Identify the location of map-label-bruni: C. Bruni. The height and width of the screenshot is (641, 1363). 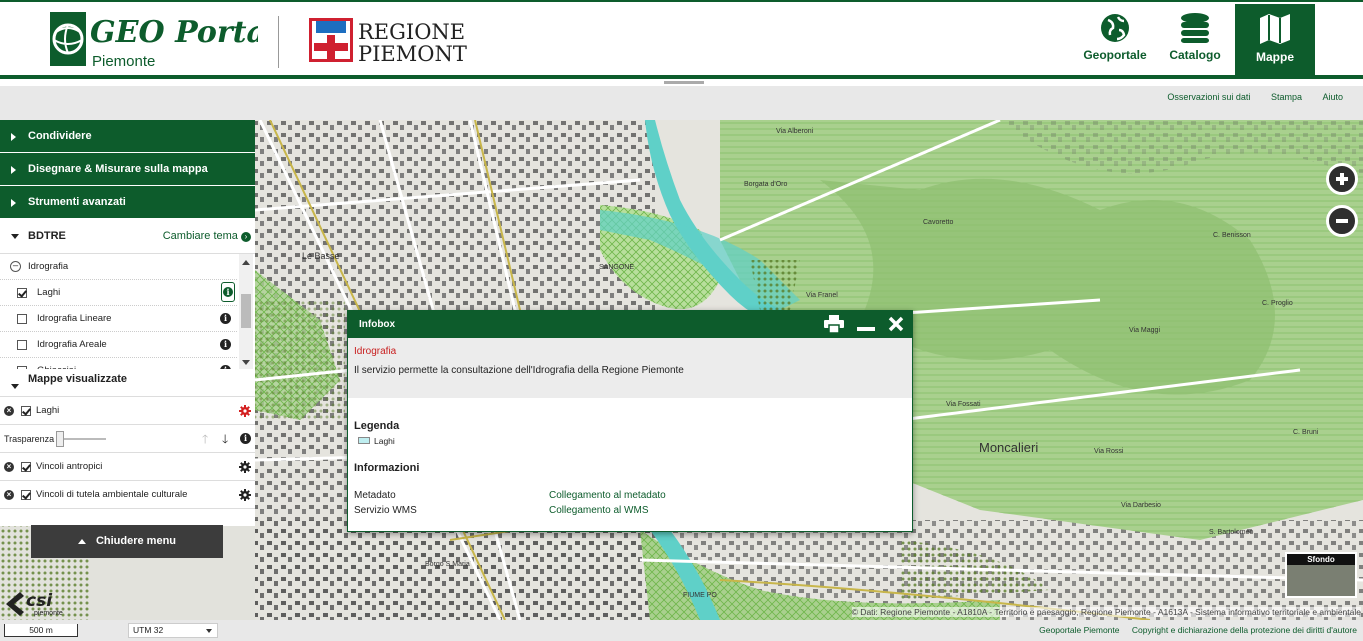
(1306, 432).